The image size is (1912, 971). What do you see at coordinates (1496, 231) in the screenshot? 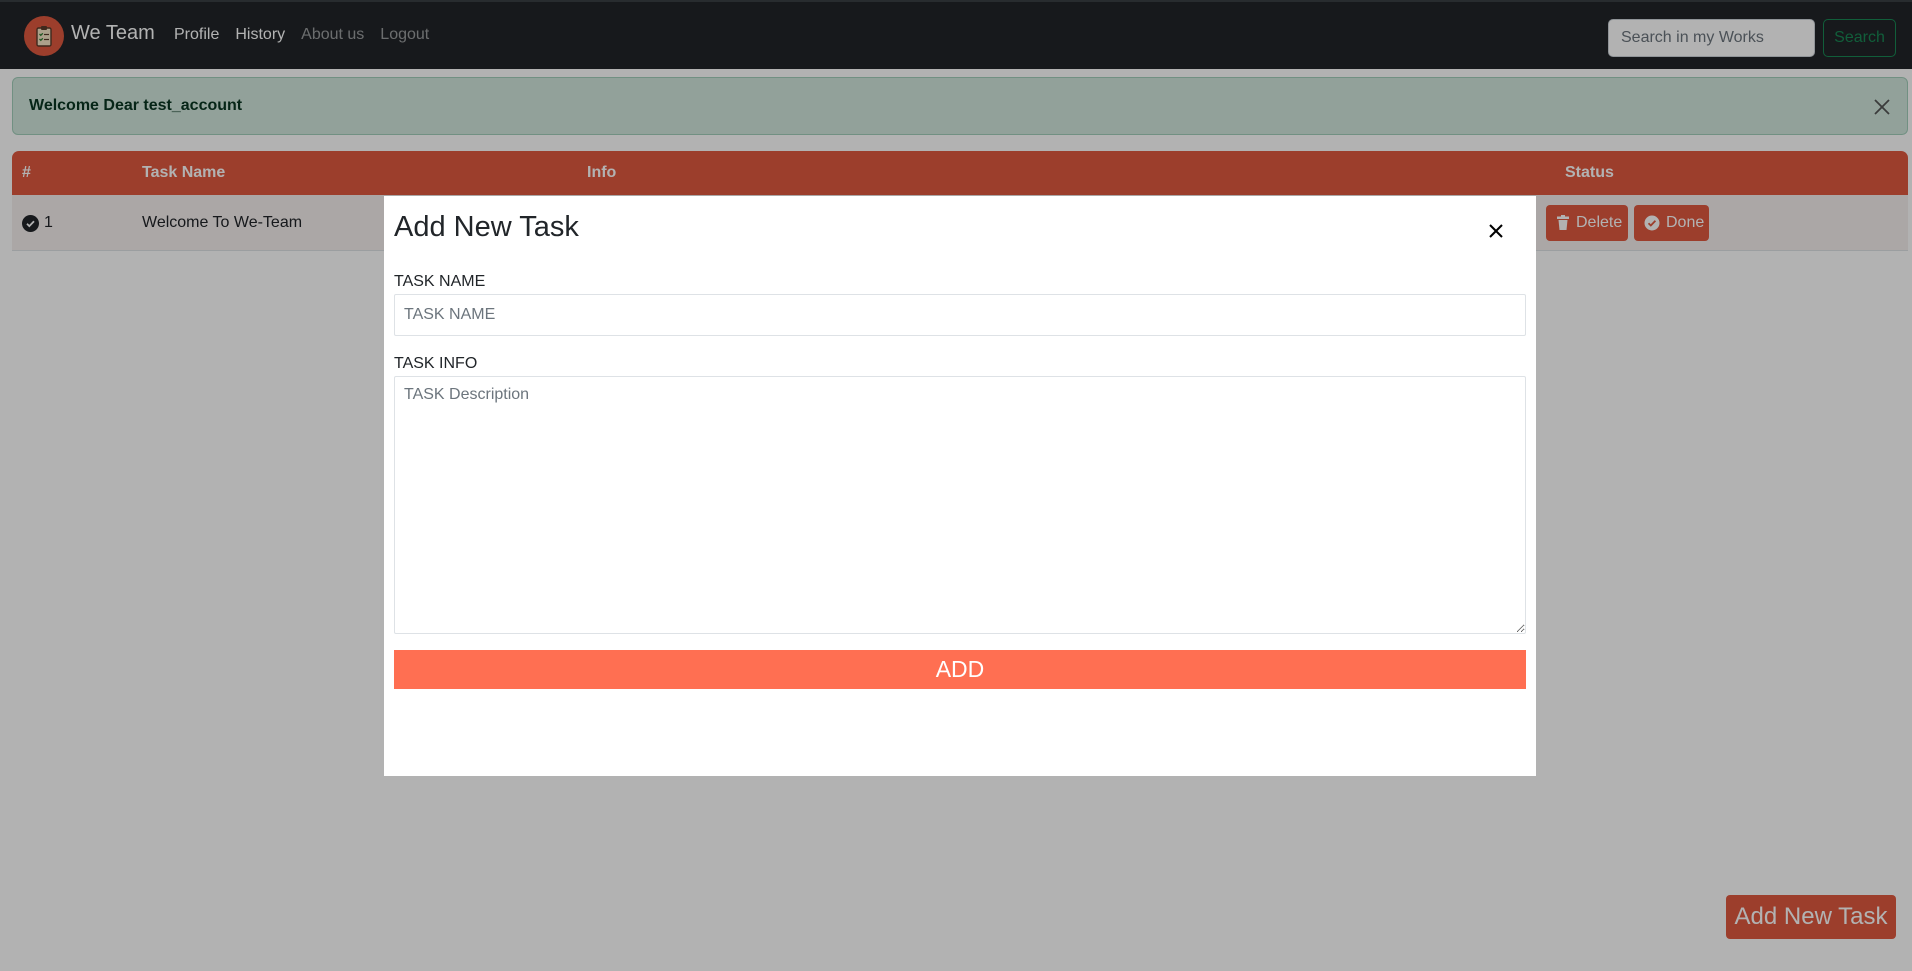
I see `close-icon` at bounding box center [1496, 231].